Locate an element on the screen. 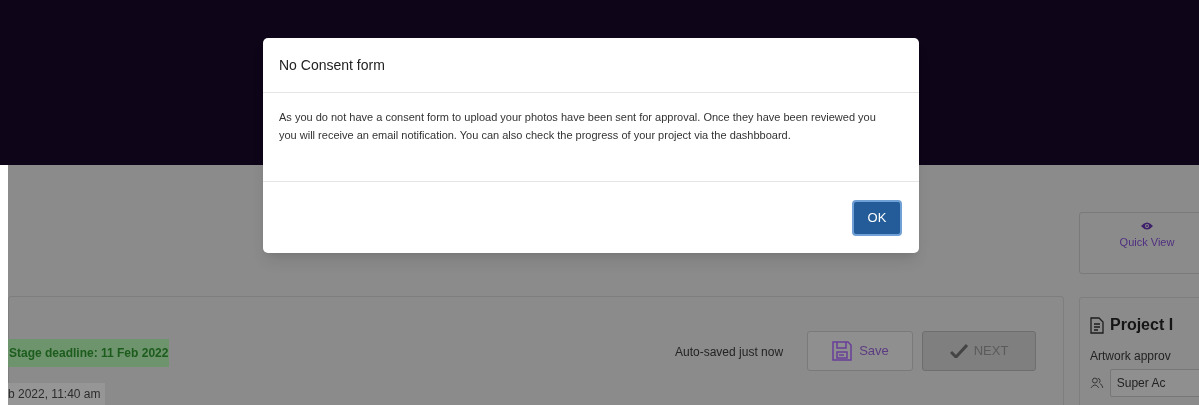 The width and height of the screenshot is (1199, 405). field-label: Artwork approv is located at coordinates (1131, 356).